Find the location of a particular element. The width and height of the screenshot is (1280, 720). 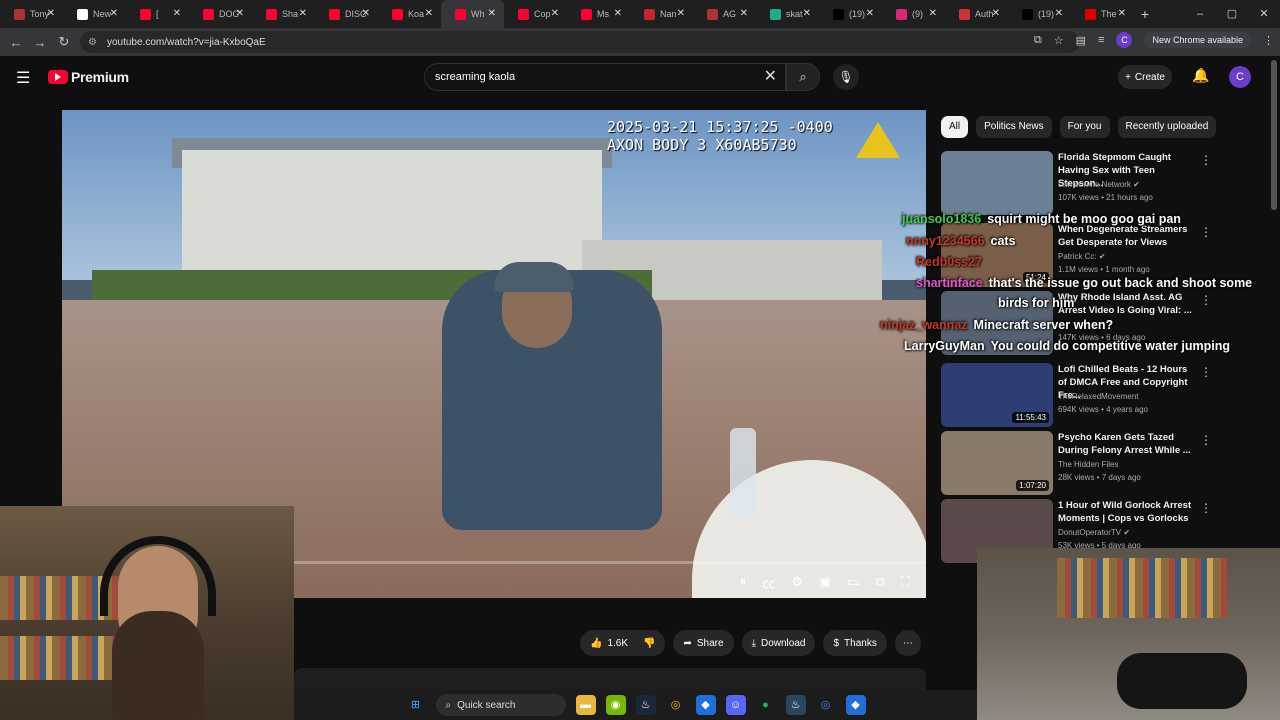

chrome-active-icon: ◎ is located at coordinates (826, 705).